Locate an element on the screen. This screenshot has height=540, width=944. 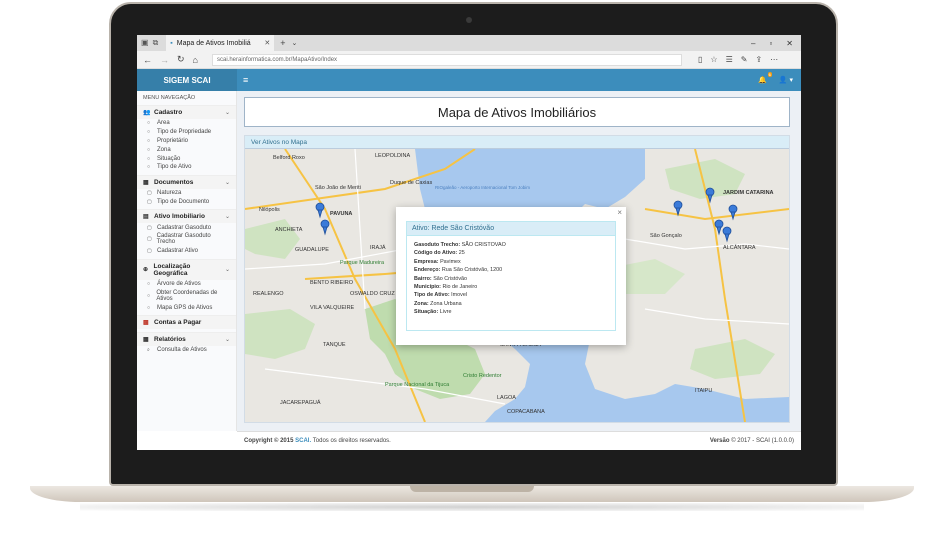
sidebar-item-mapa-gps: ○ Mapa GPS de Ativos is located at coordinates (186, 307).